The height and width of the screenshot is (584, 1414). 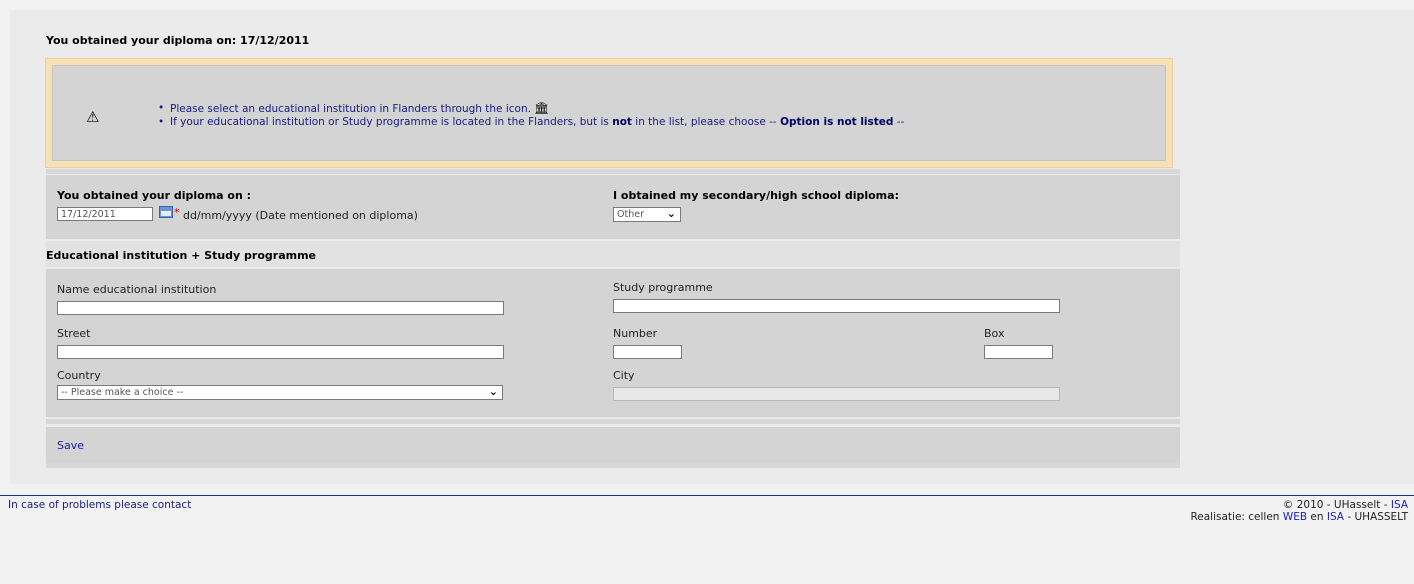 I want to click on city-input, so click(x=836, y=394).